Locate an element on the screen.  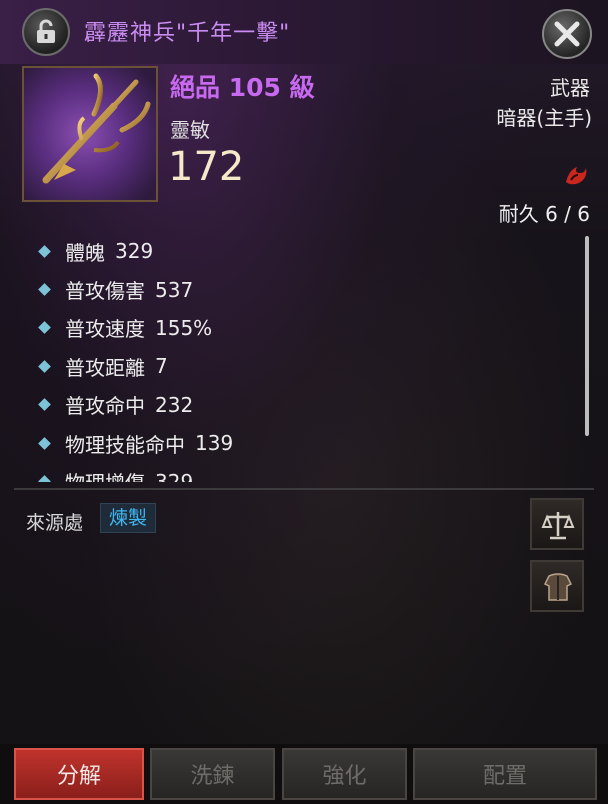
close-icon is located at coordinates (567, 34).